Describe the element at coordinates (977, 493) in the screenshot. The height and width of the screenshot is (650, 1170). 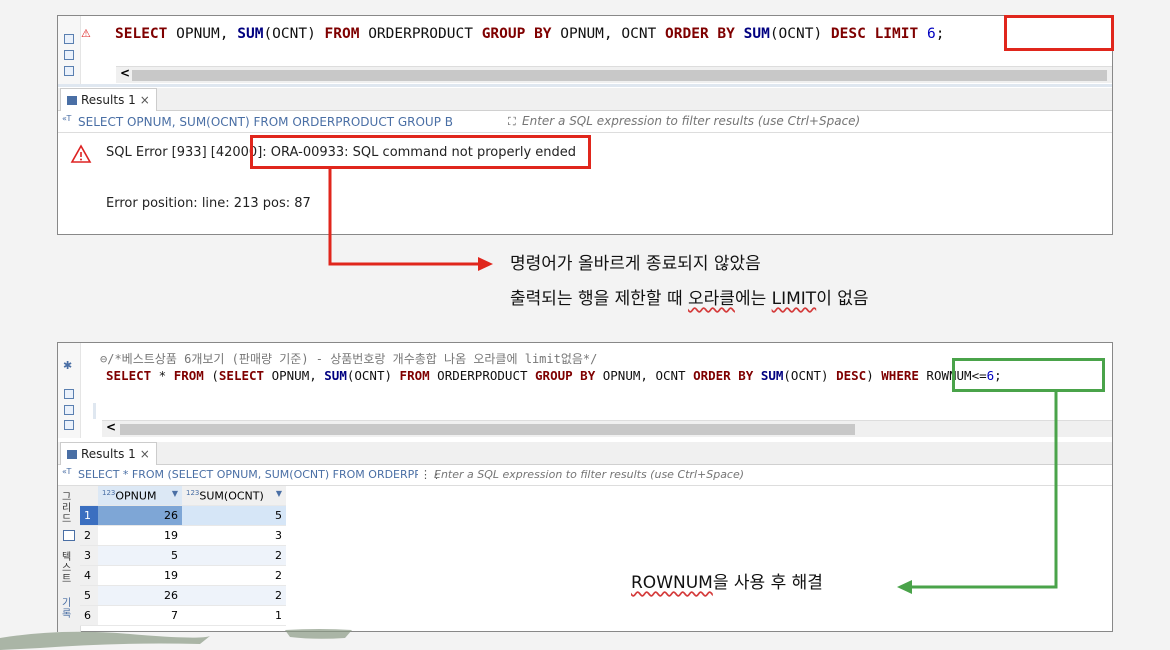
I see `green-arrow` at that location.